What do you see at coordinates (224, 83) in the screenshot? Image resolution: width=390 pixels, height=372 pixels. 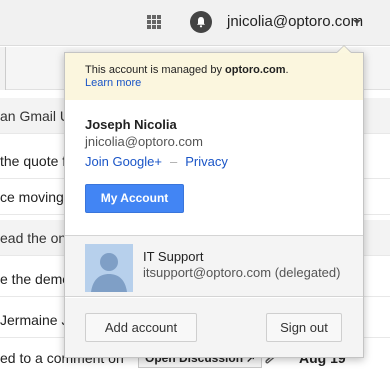 I see `learn-more-link: Learn more` at bounding box center [224, 83].